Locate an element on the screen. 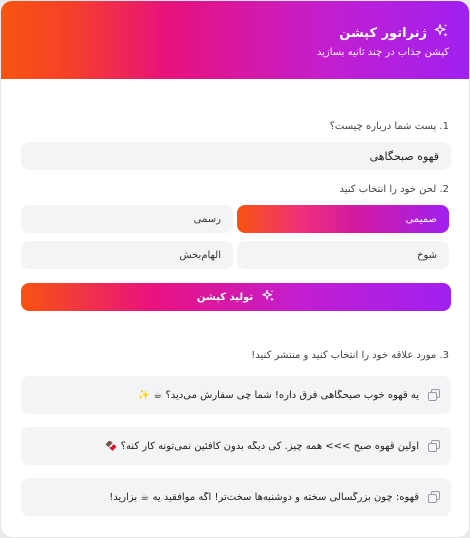 The image size is (470, 538). tone-label: الهام‌بخش is located at coordinates (200, 255).